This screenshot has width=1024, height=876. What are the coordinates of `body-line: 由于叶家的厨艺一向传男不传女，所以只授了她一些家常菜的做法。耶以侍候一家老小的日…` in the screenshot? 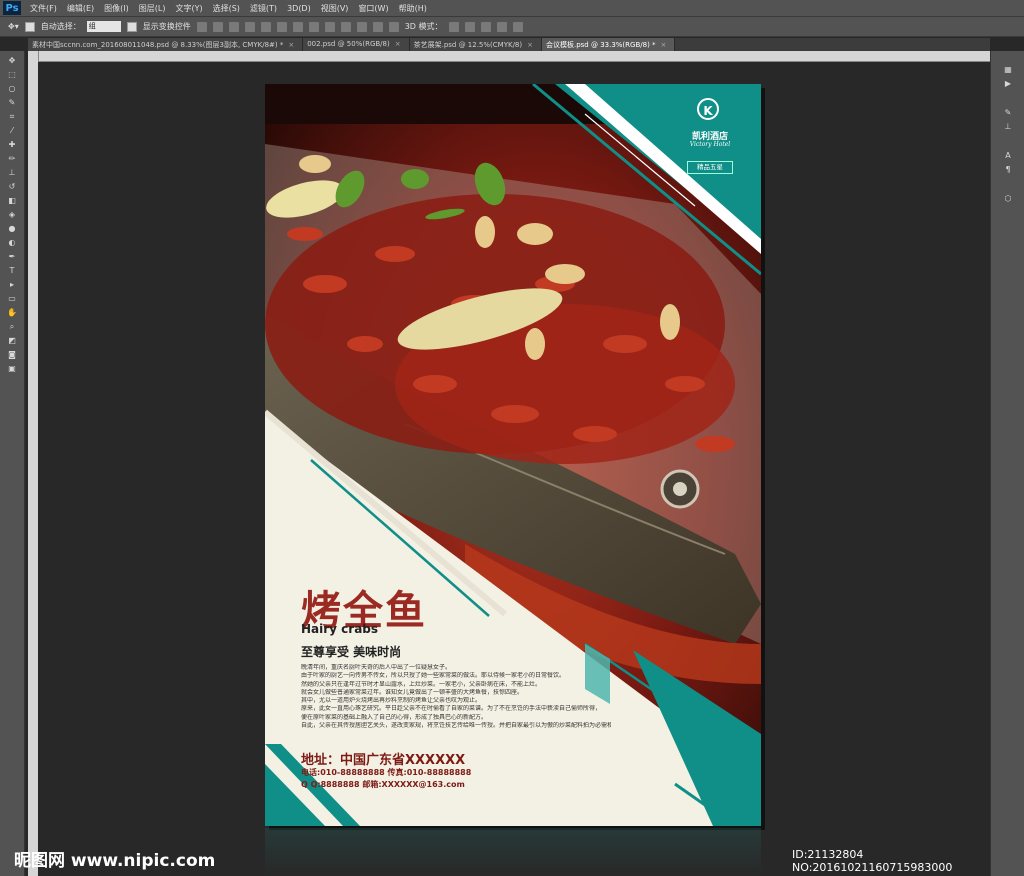 It's located at (433, 676).